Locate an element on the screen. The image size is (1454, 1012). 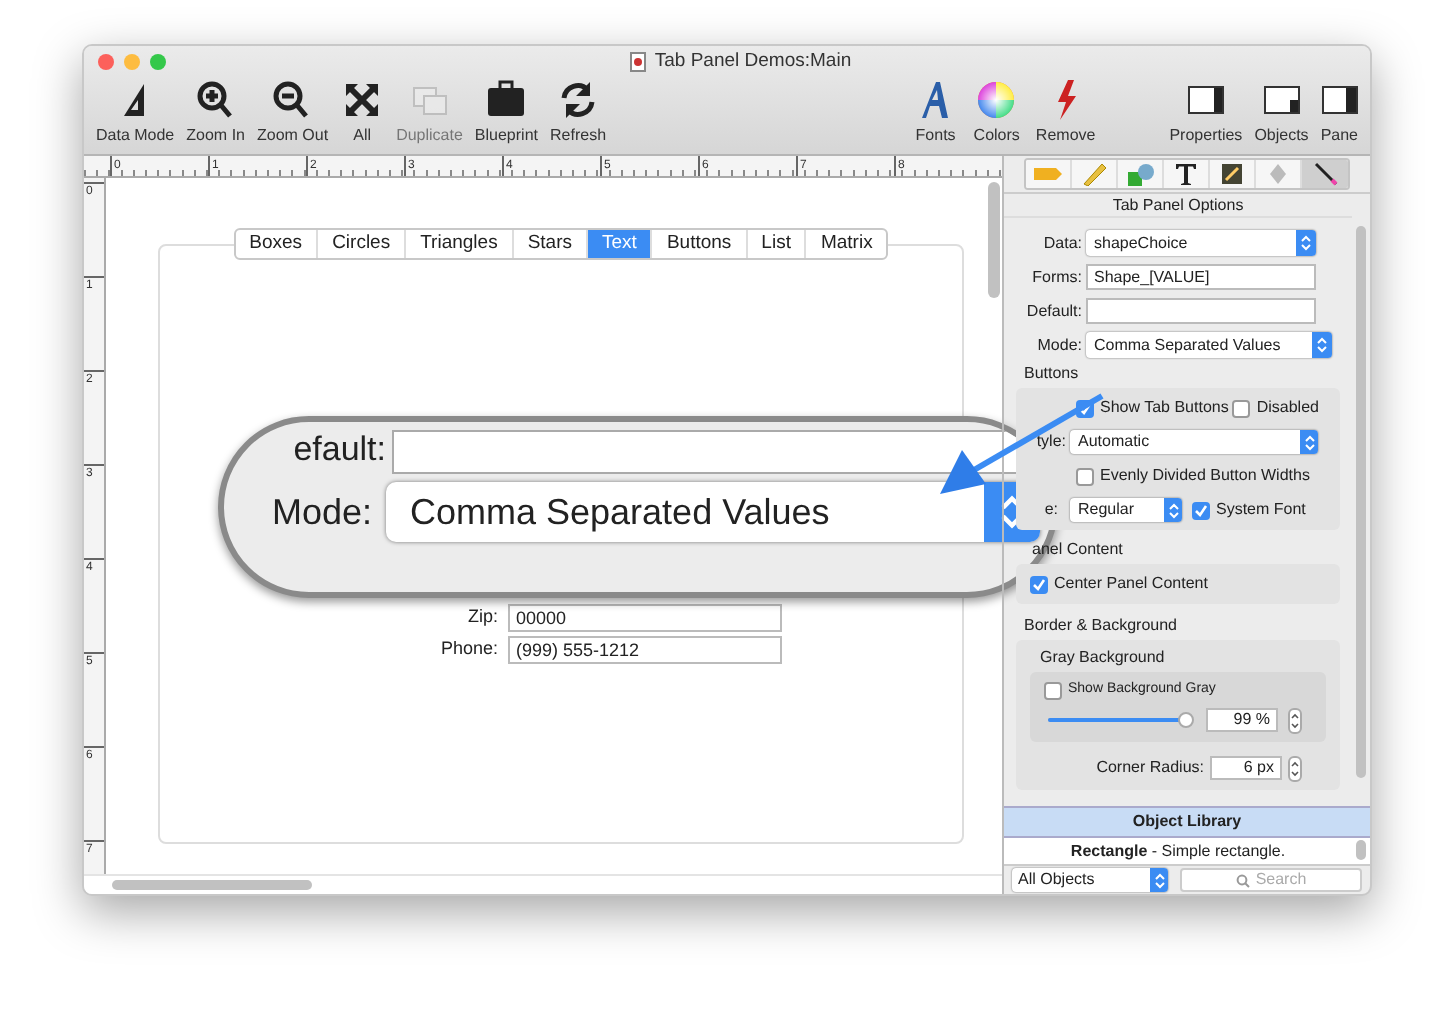
magnified-label: efault: is located at coordinates (339, 450).